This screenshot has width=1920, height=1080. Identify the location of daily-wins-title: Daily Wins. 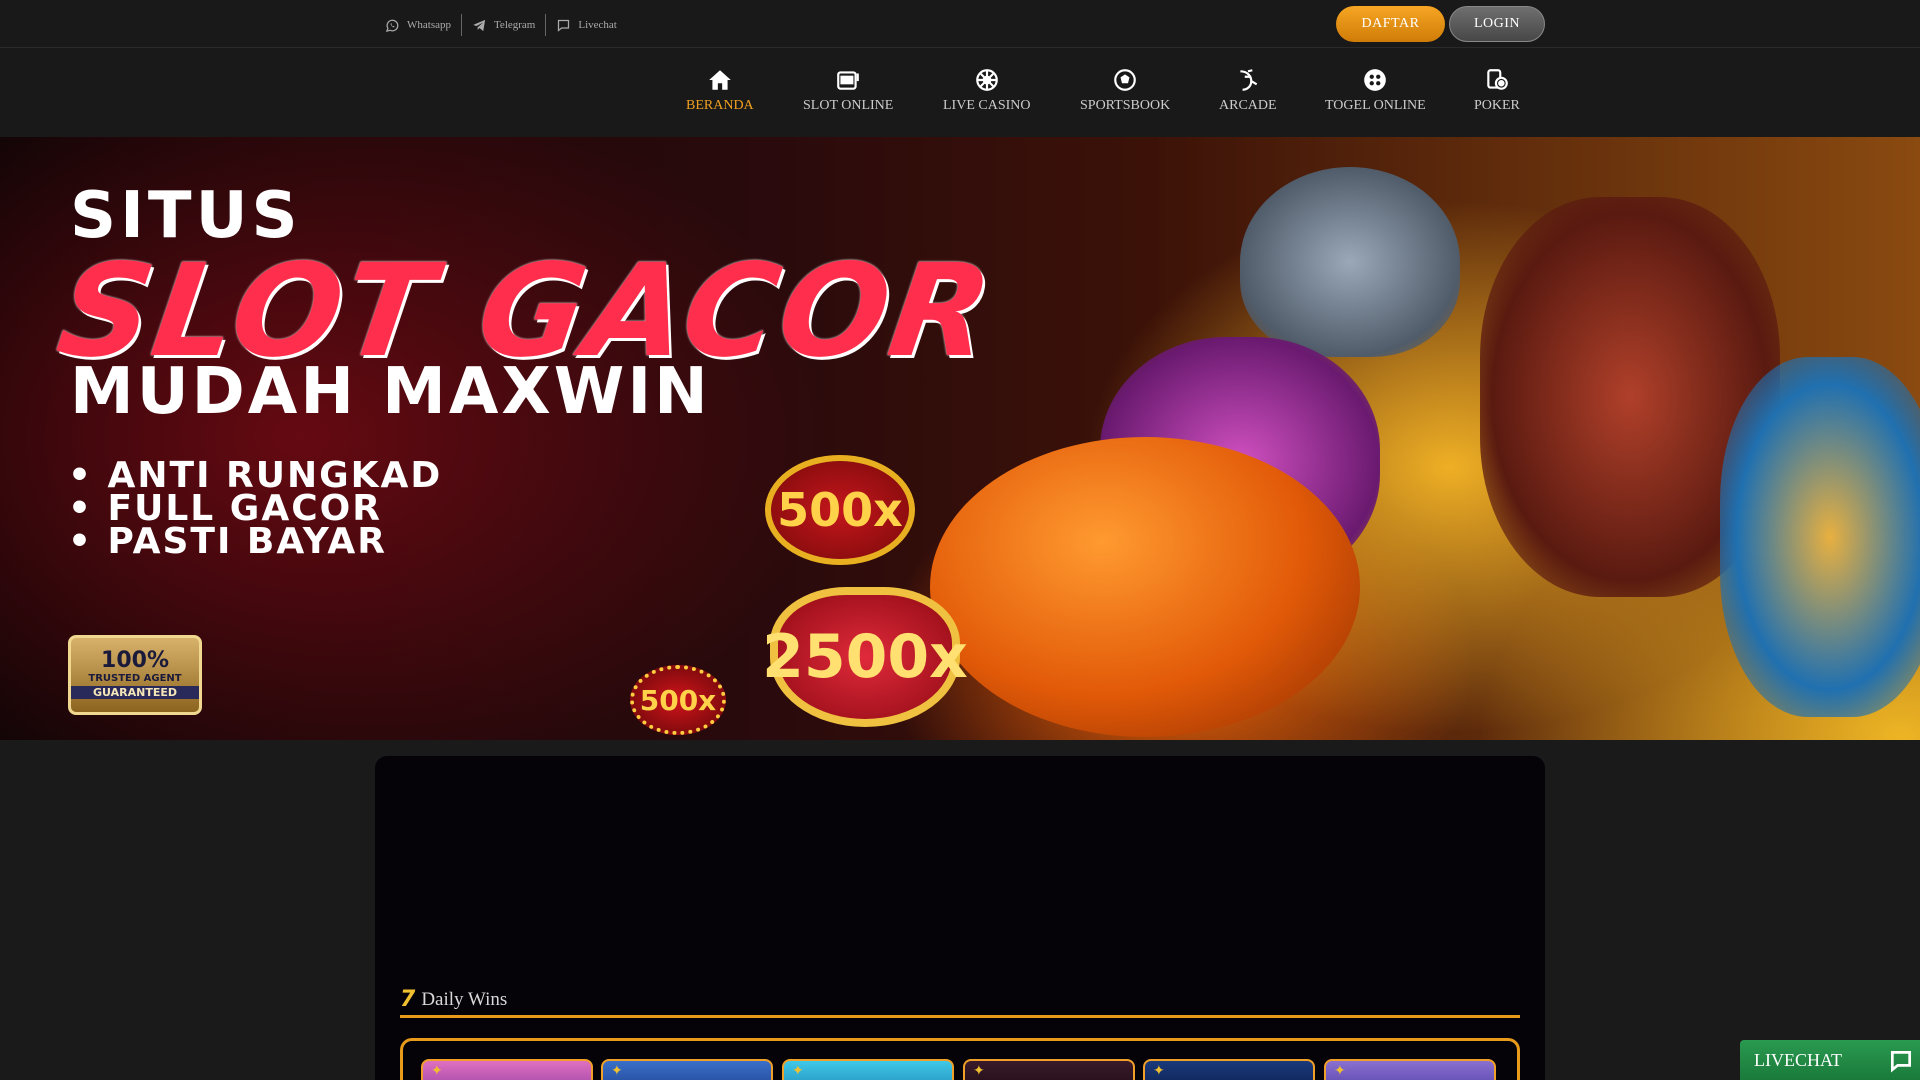
(464, 999).